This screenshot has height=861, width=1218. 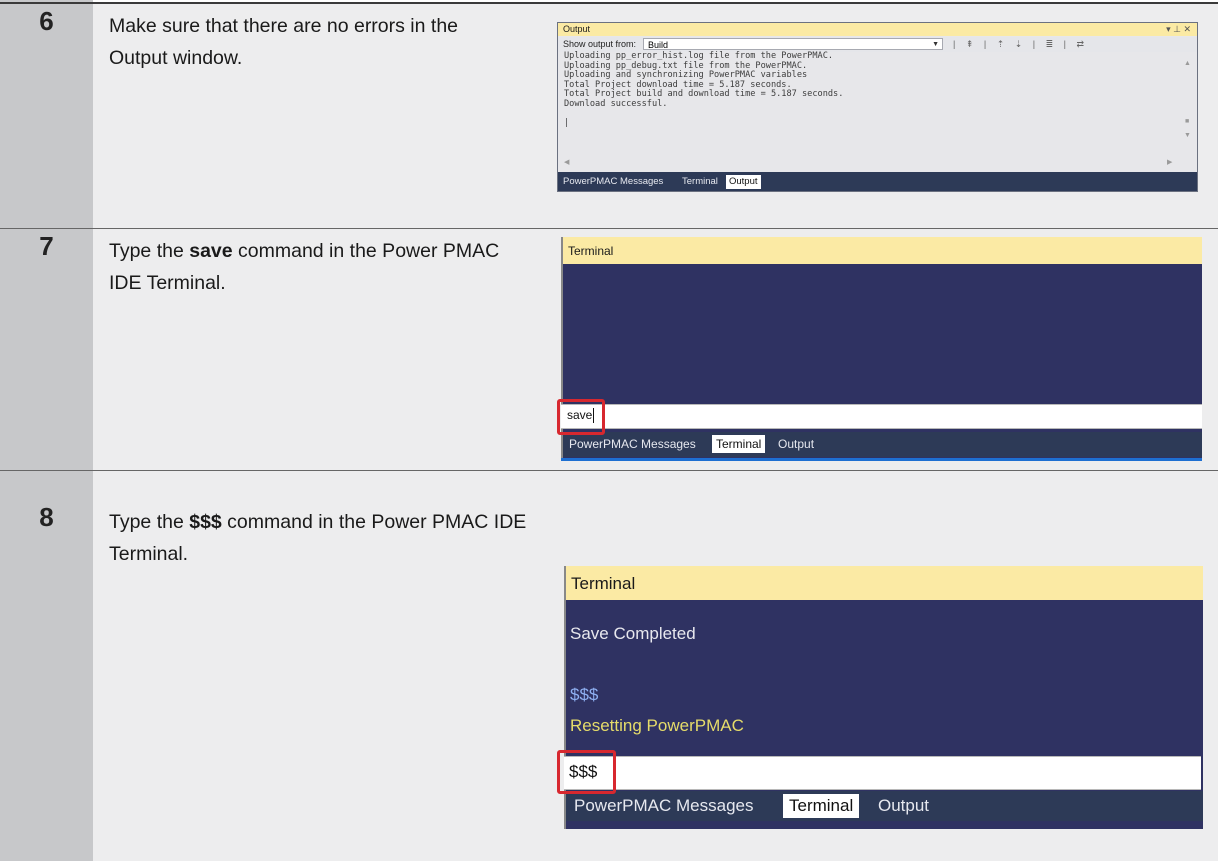 I want to click on show-output-label: Show output from:, so click(x=600, y=44).